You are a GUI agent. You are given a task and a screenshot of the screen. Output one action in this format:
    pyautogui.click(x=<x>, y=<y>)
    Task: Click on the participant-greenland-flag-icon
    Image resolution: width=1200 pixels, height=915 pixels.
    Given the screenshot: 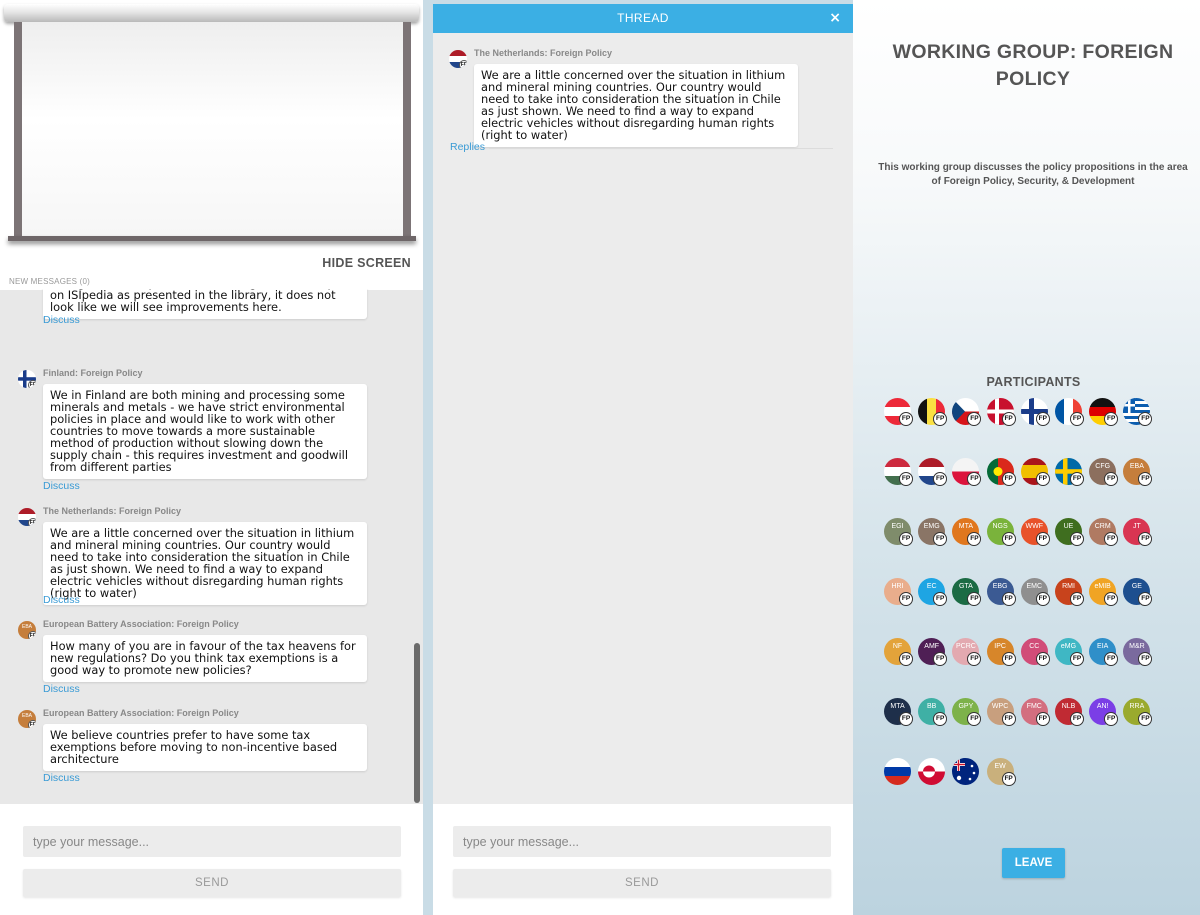 What is the action you would take?
    pyautogui.click(x=932, y=771)
    